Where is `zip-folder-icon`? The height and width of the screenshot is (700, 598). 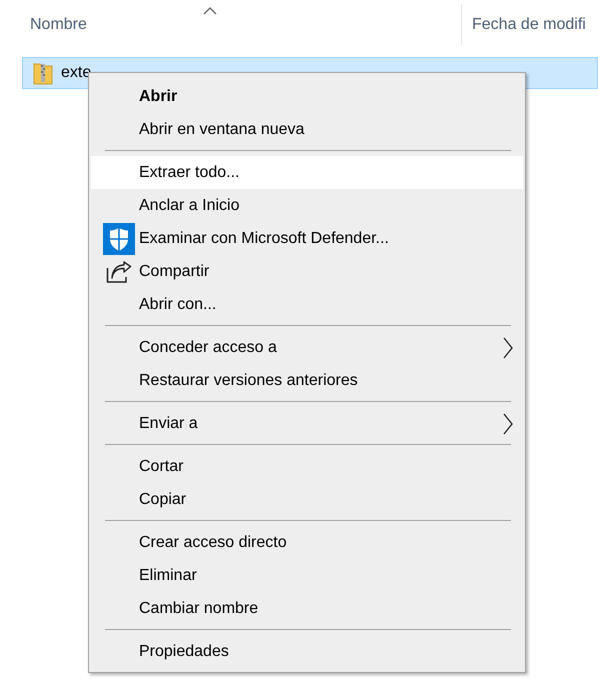
zip-folder-icon is located at coordinates (43, 73).